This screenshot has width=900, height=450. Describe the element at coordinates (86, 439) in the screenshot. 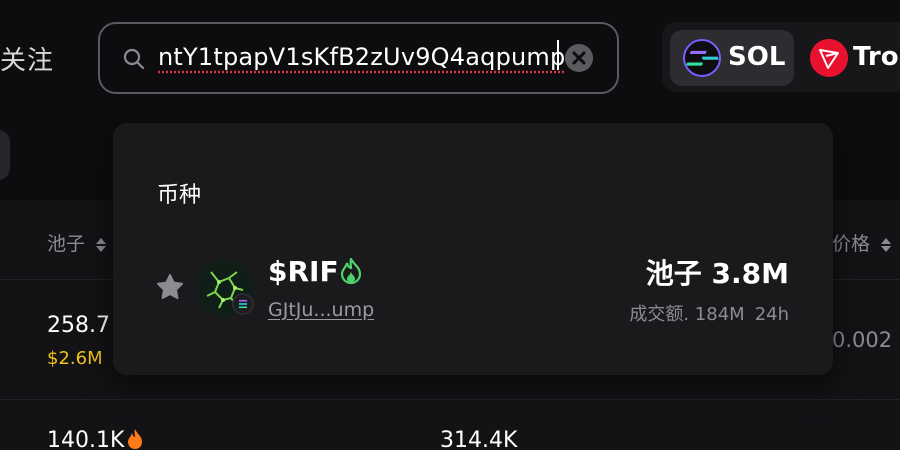

I see `row-pool-value: 140.1K` at that location.